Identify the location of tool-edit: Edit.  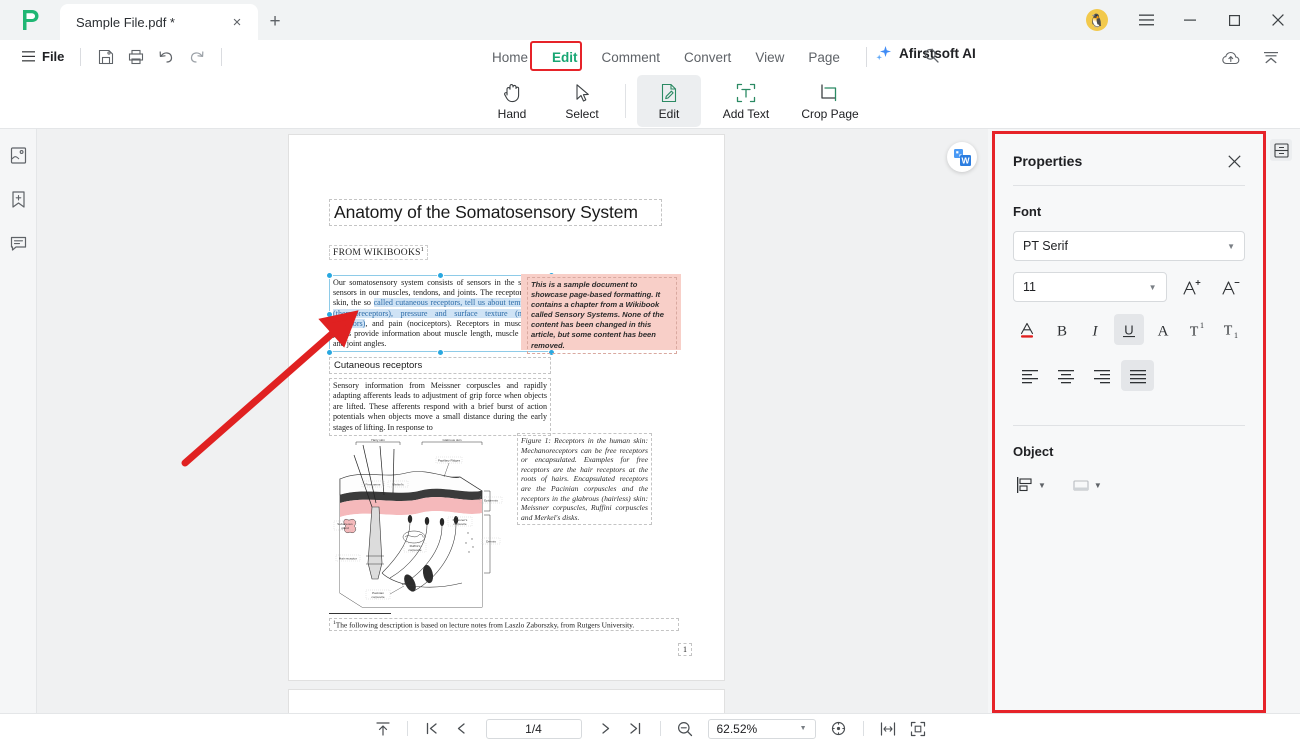
(669, 101).